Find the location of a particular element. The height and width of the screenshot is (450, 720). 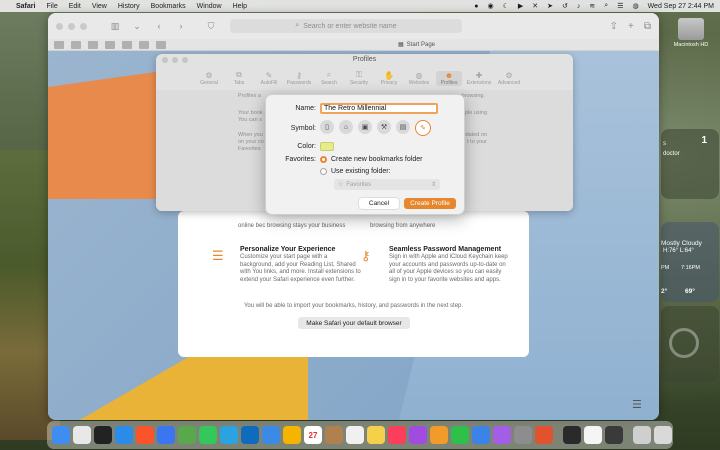

settings-icon is located at coordinates (523, 435).